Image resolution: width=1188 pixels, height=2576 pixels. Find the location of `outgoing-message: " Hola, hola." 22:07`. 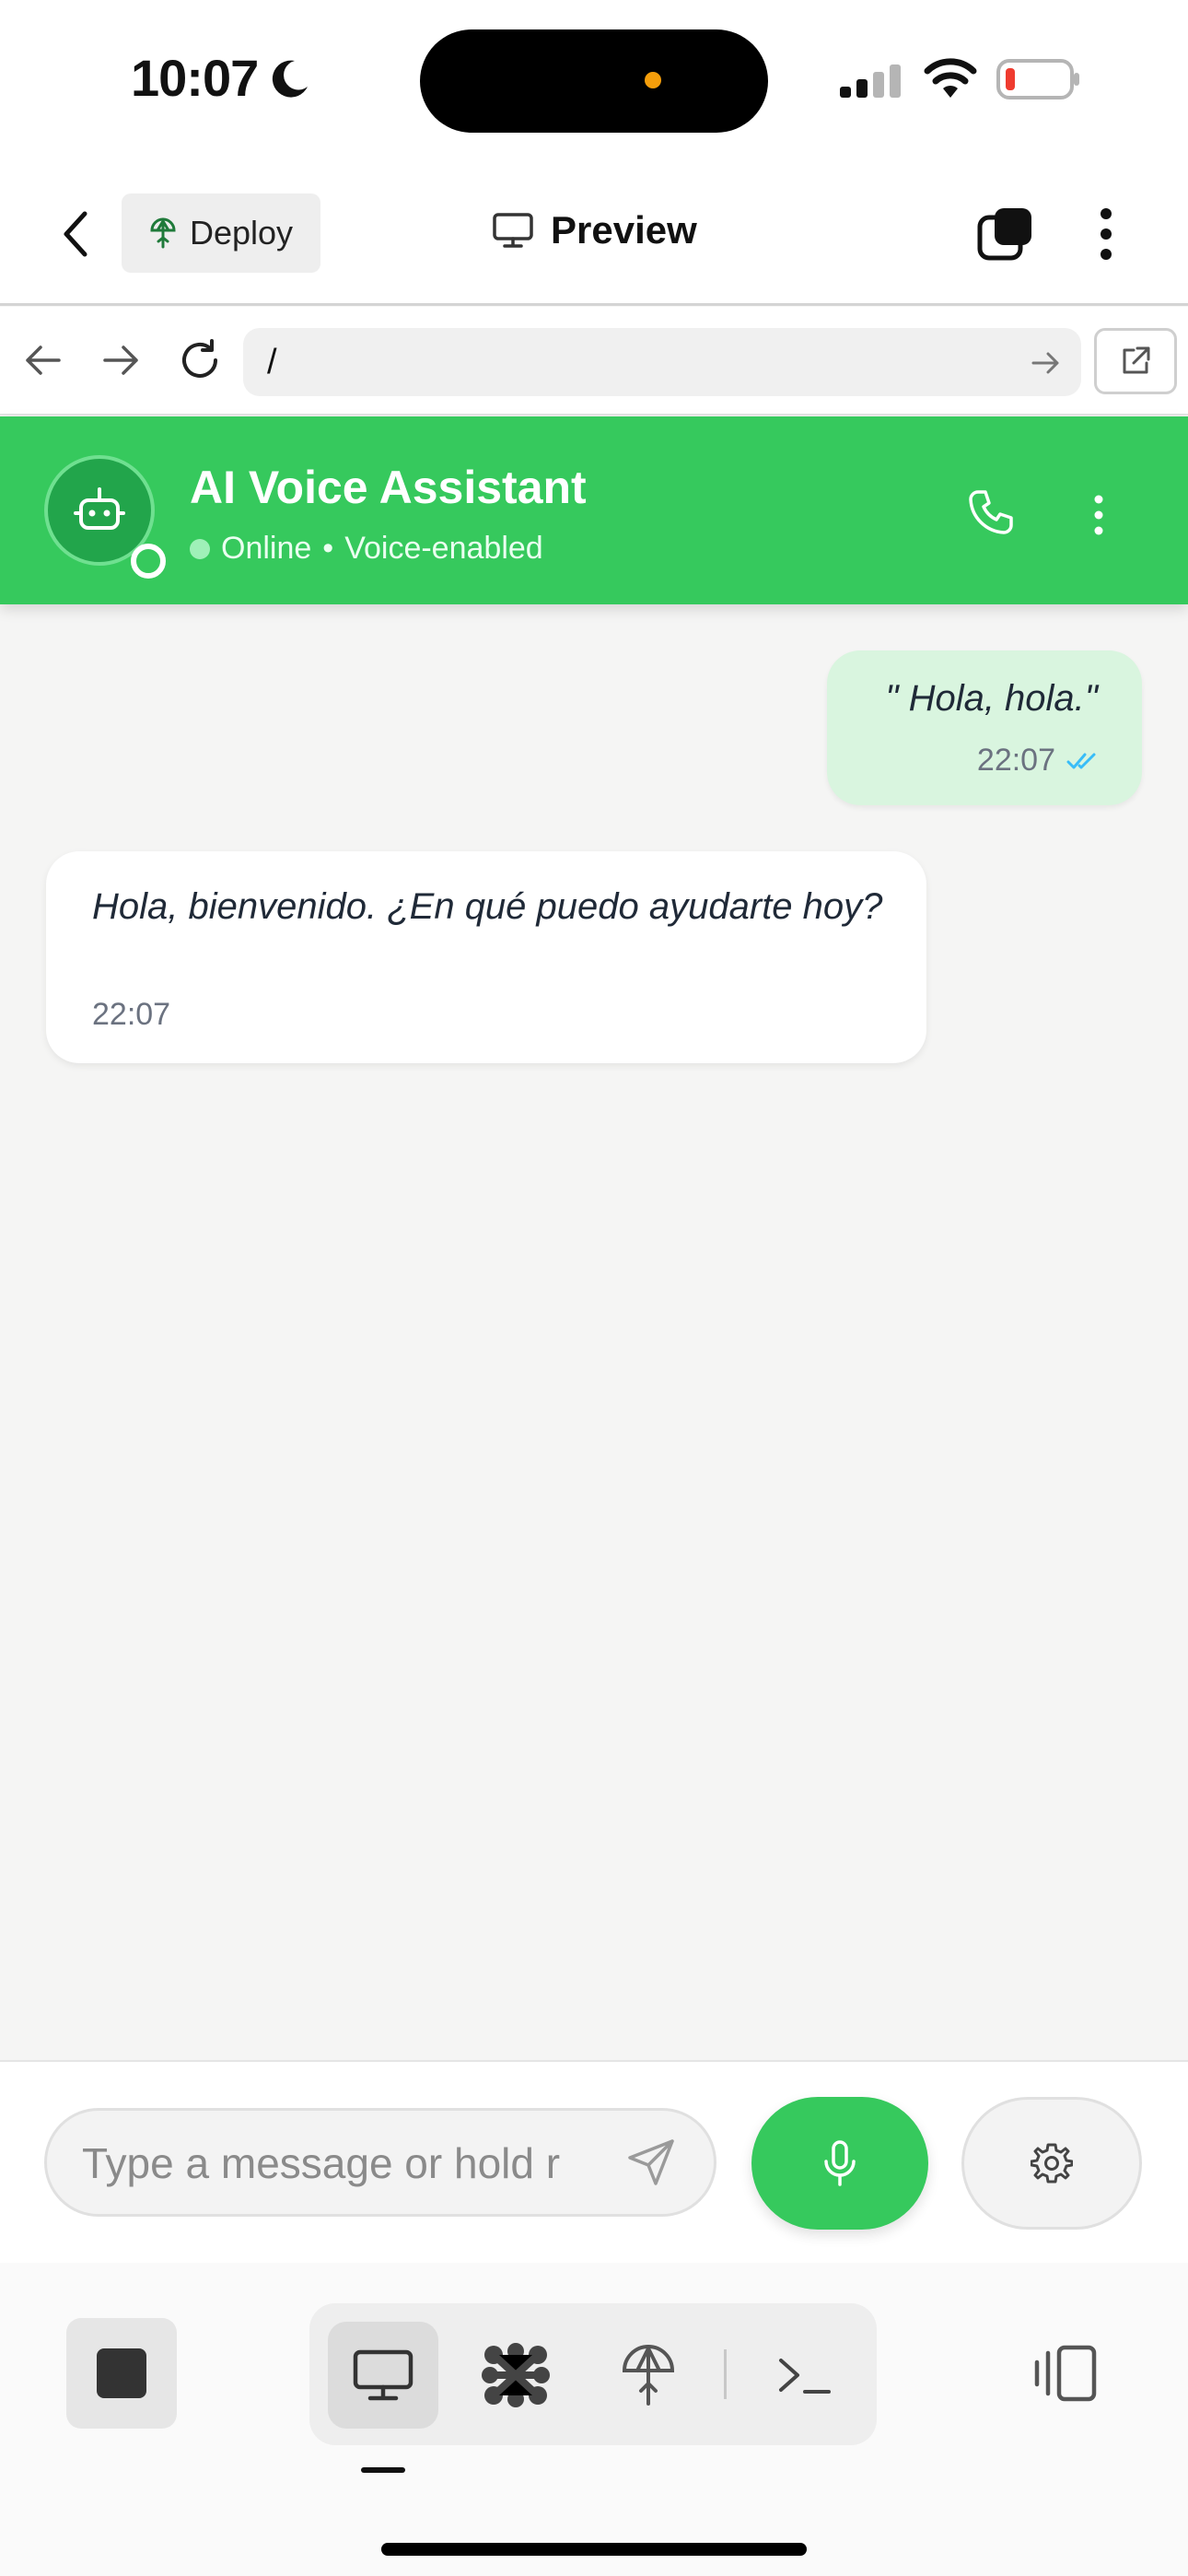

outgoing-message: " Hola, hola." 22:07 is located at coordinates (985, 727).